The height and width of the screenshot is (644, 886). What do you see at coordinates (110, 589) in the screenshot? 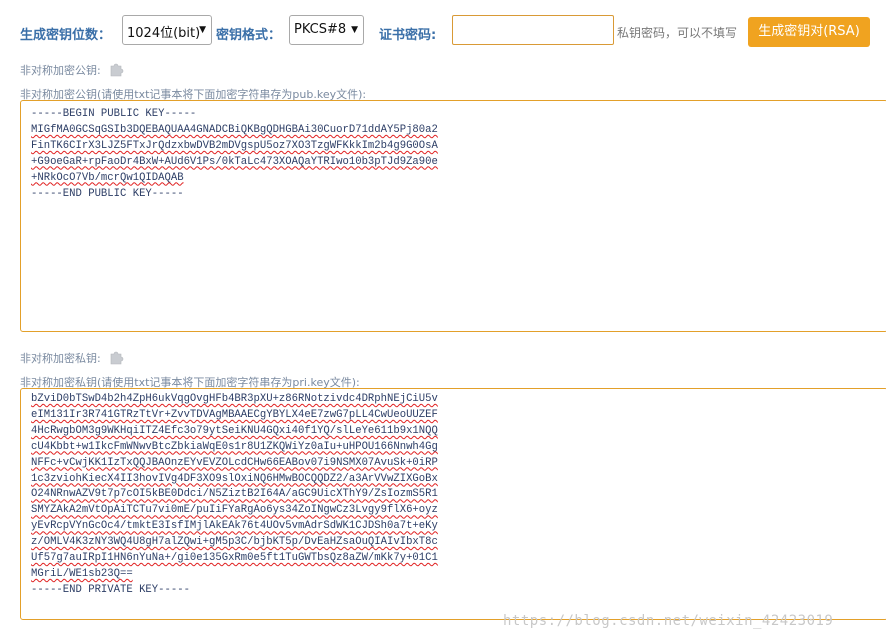
I see `key-line: -----END PRIVATE KEY-----` at bounding box center [110, 589].